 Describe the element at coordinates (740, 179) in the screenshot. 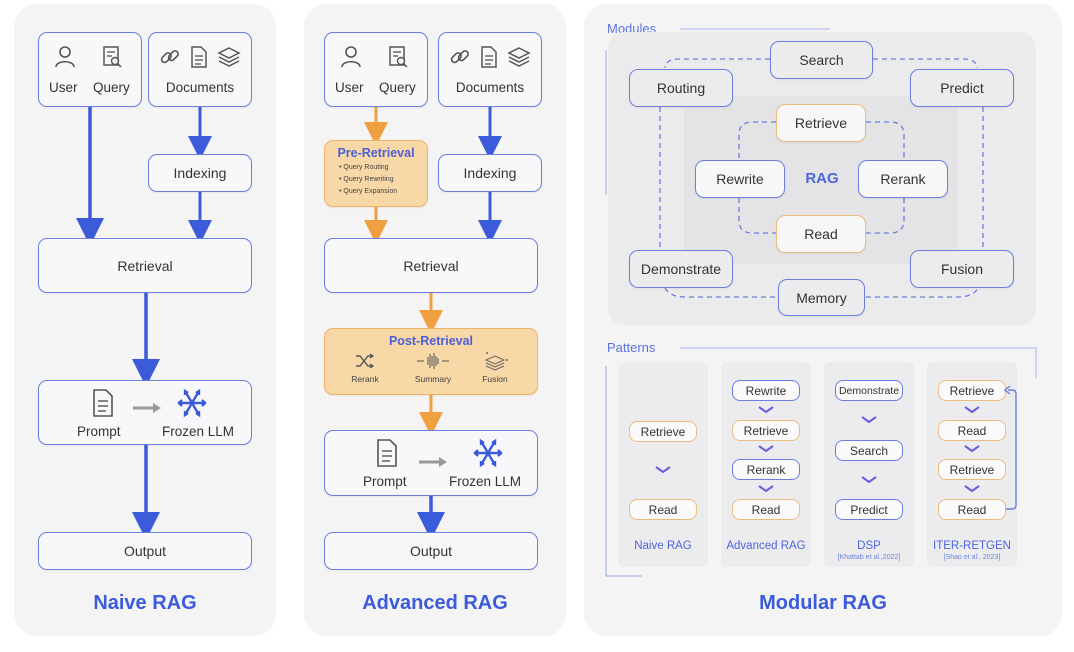

I see `module-rewrite: Rewrite` at that location.